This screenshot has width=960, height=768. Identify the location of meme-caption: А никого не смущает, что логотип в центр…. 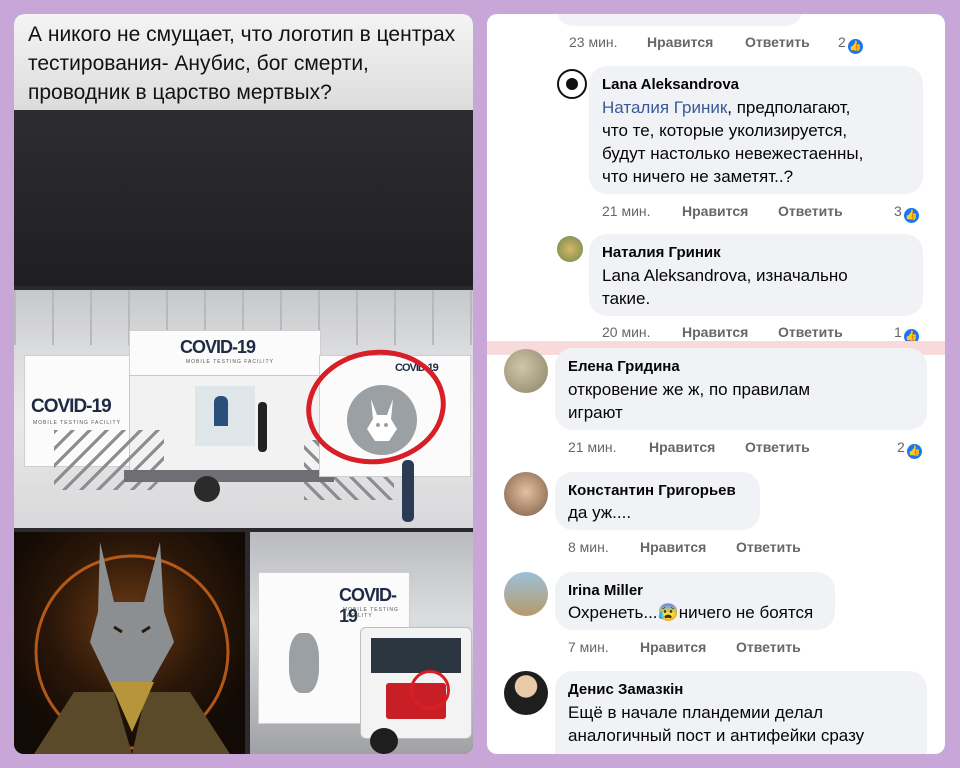
(242, 63).